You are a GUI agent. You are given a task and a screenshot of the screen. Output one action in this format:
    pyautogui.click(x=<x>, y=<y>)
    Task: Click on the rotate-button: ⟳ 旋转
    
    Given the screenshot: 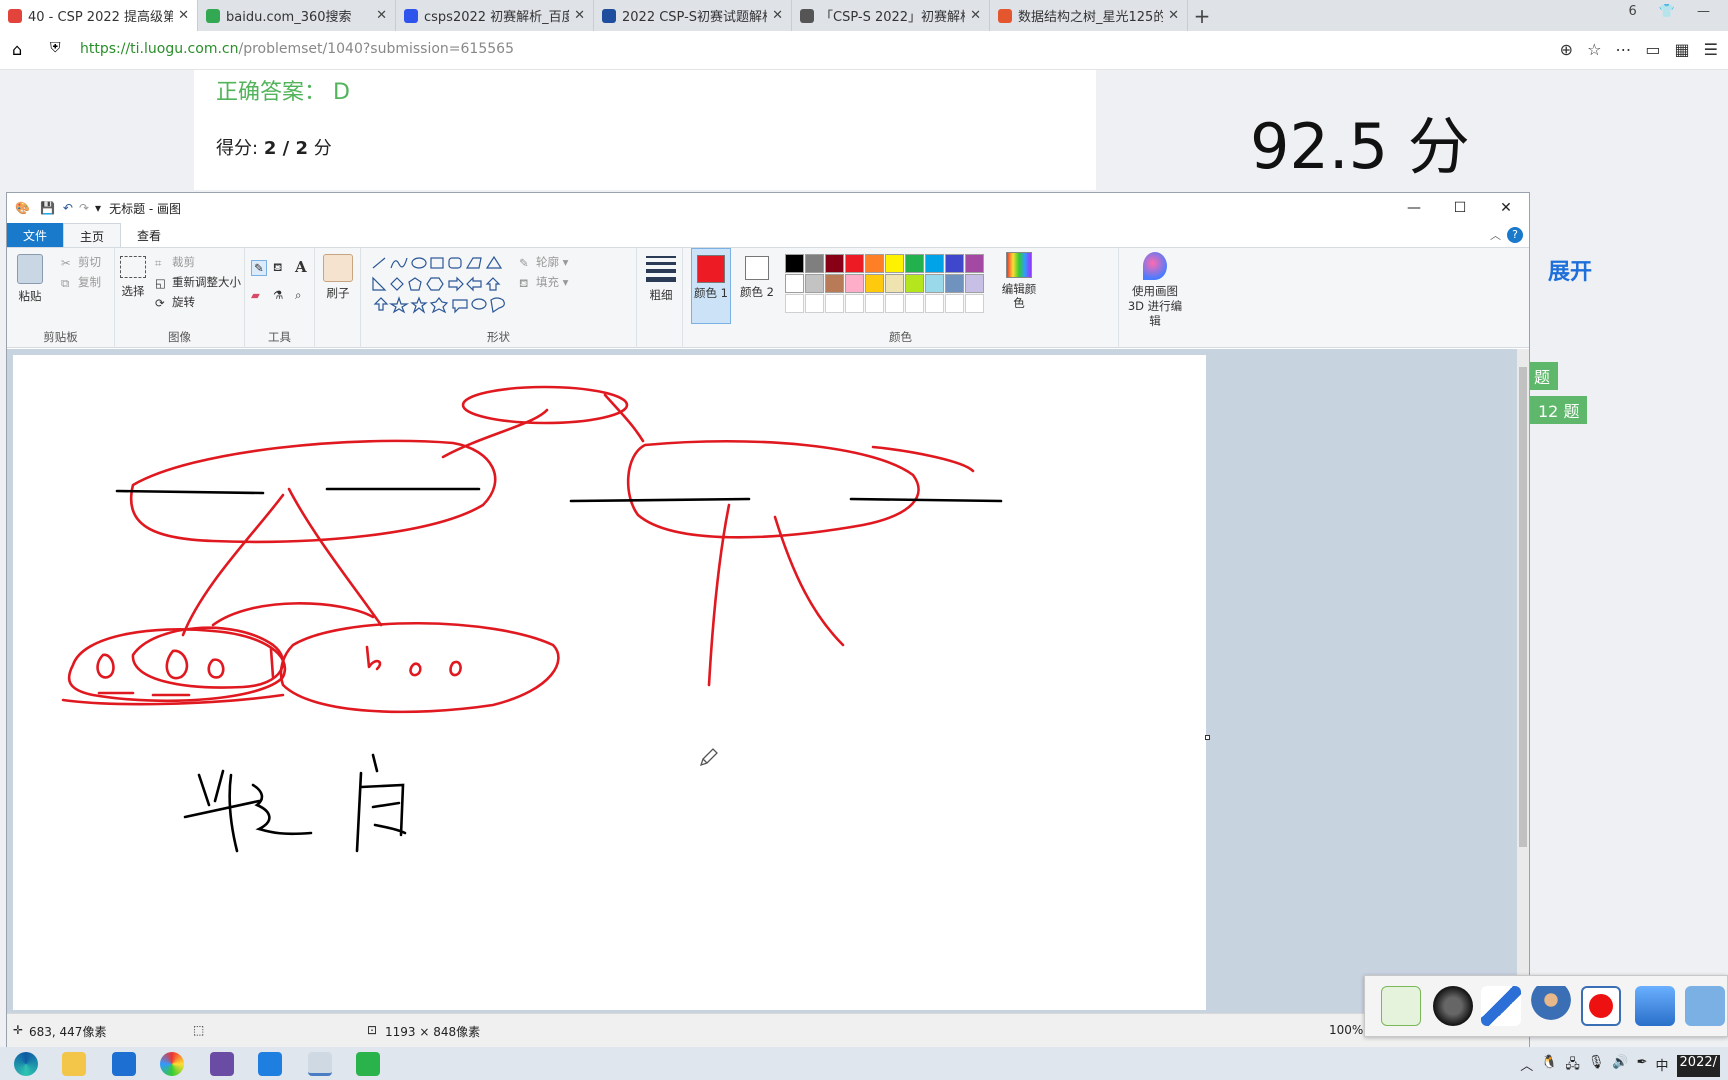 What is the action you would take?
    pyautogui.click(x=175, y=302)
    